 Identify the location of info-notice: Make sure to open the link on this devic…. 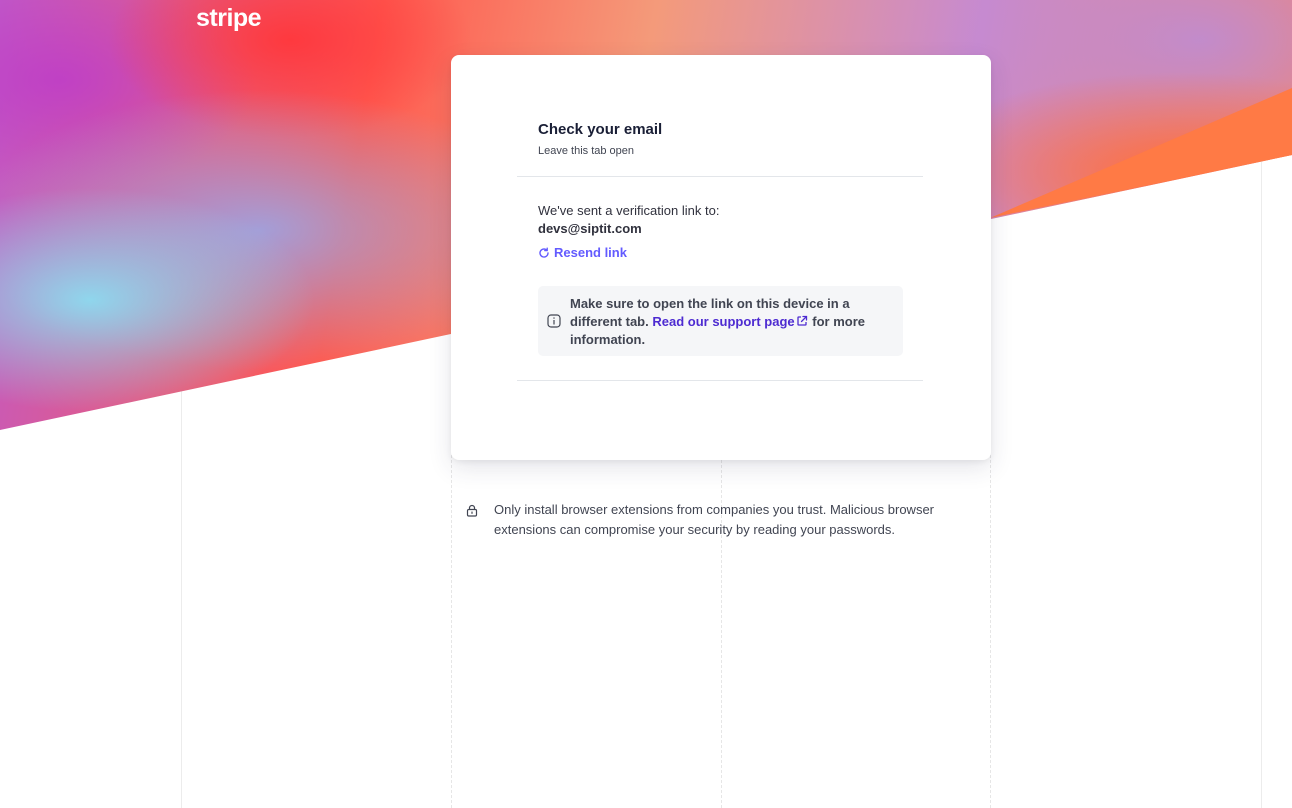
(720, 321).